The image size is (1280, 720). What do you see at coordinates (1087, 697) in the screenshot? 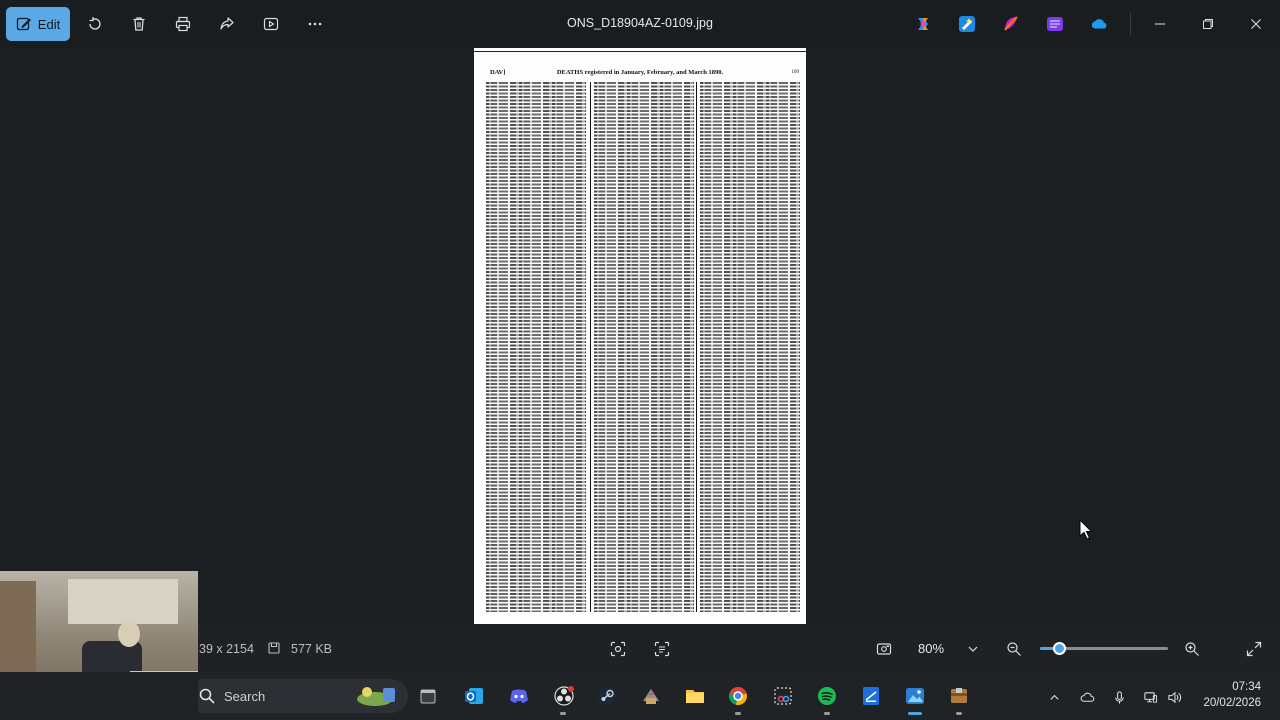
I see `cloud-icon` at bounding box center [1087, 697].